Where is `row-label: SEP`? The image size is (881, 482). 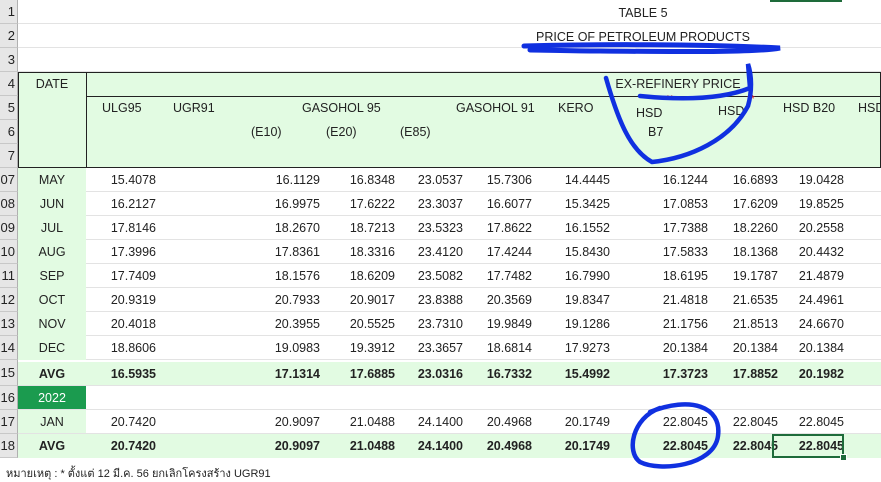 row-label: SEP is located at coordinates (52, 276).